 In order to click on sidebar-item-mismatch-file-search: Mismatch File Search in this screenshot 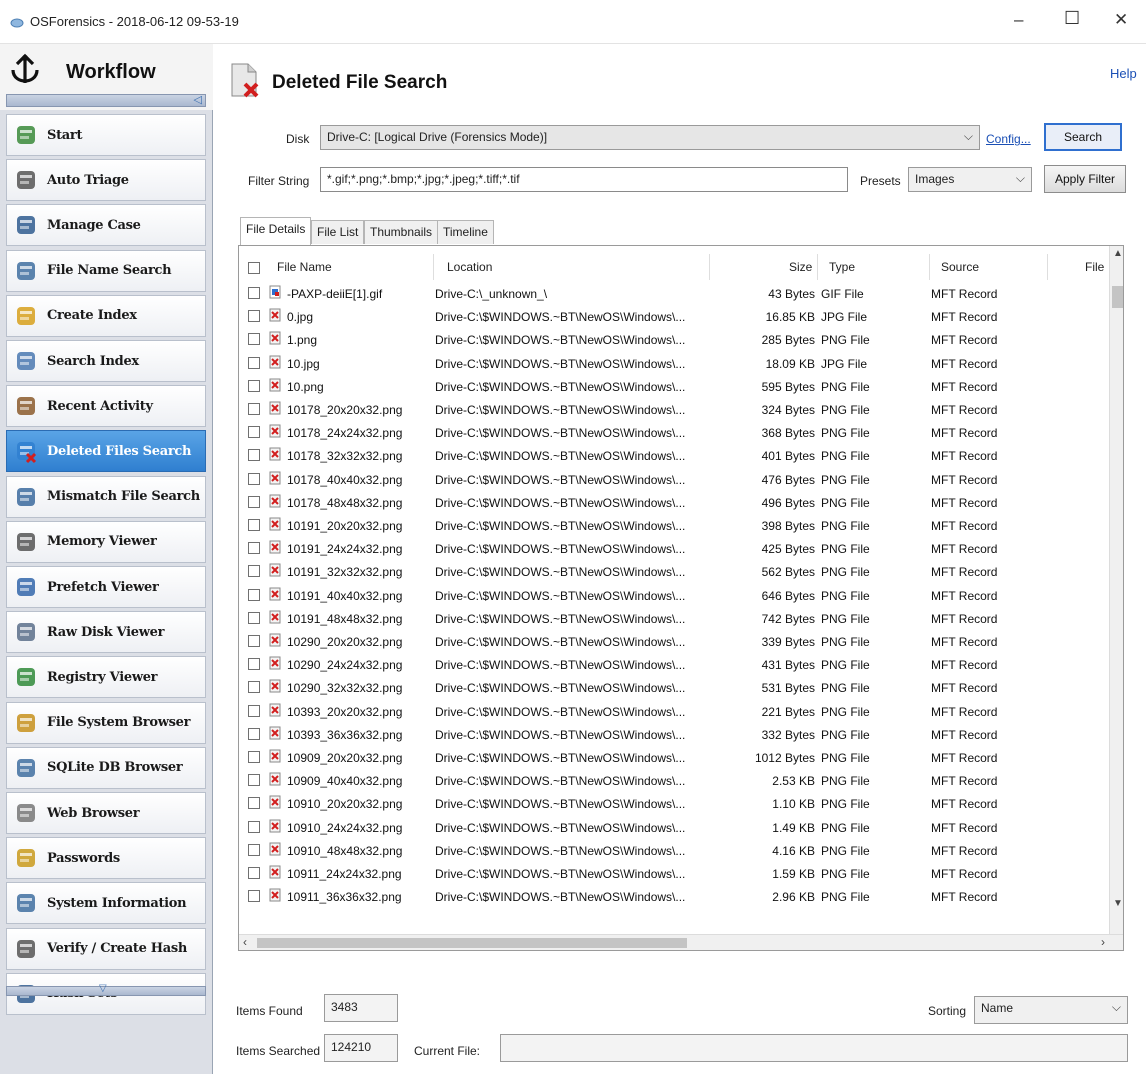, I will do `click(106, 496)`.